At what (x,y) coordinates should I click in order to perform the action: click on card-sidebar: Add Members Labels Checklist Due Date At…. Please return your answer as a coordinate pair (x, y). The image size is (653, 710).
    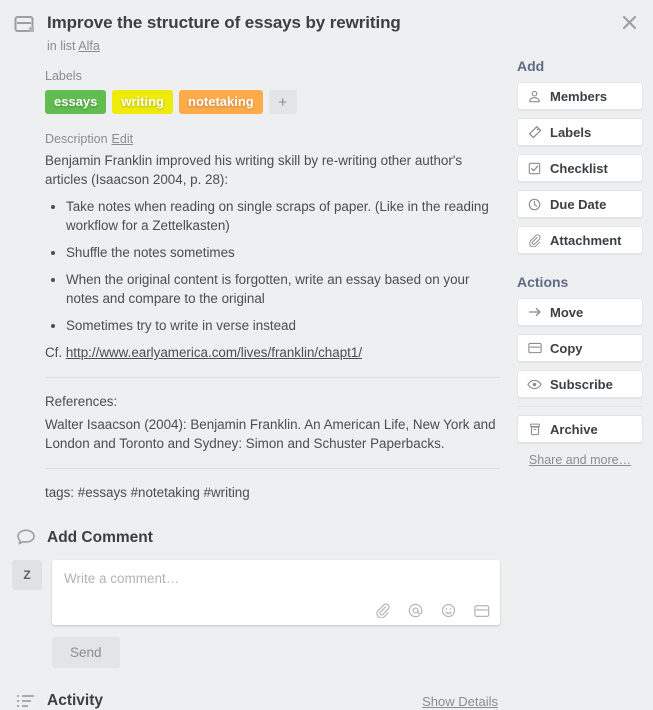
    Looking at the image, I should click on (580, 262).